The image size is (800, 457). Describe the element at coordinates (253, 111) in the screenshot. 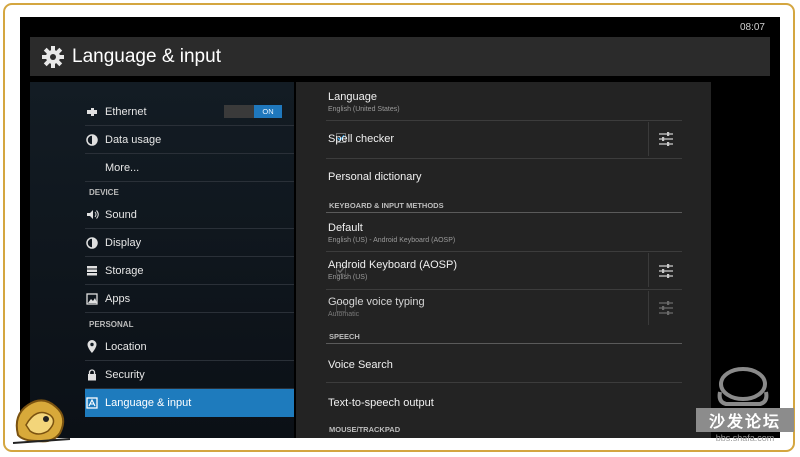

I see `ethernet-toggle: ON` at that location.